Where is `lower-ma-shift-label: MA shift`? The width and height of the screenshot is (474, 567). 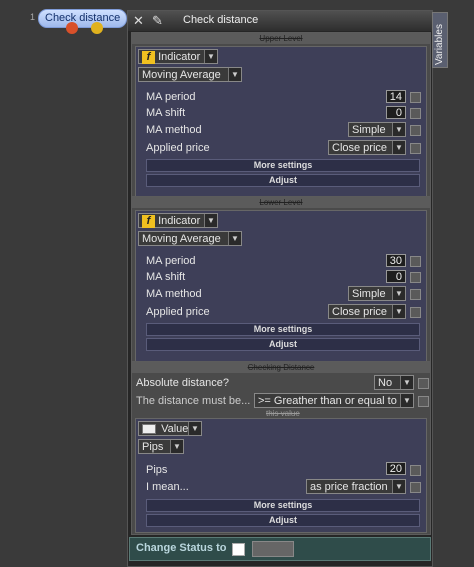 lower-ma-shift-label: MA shift is located at coordinates (166, 277).